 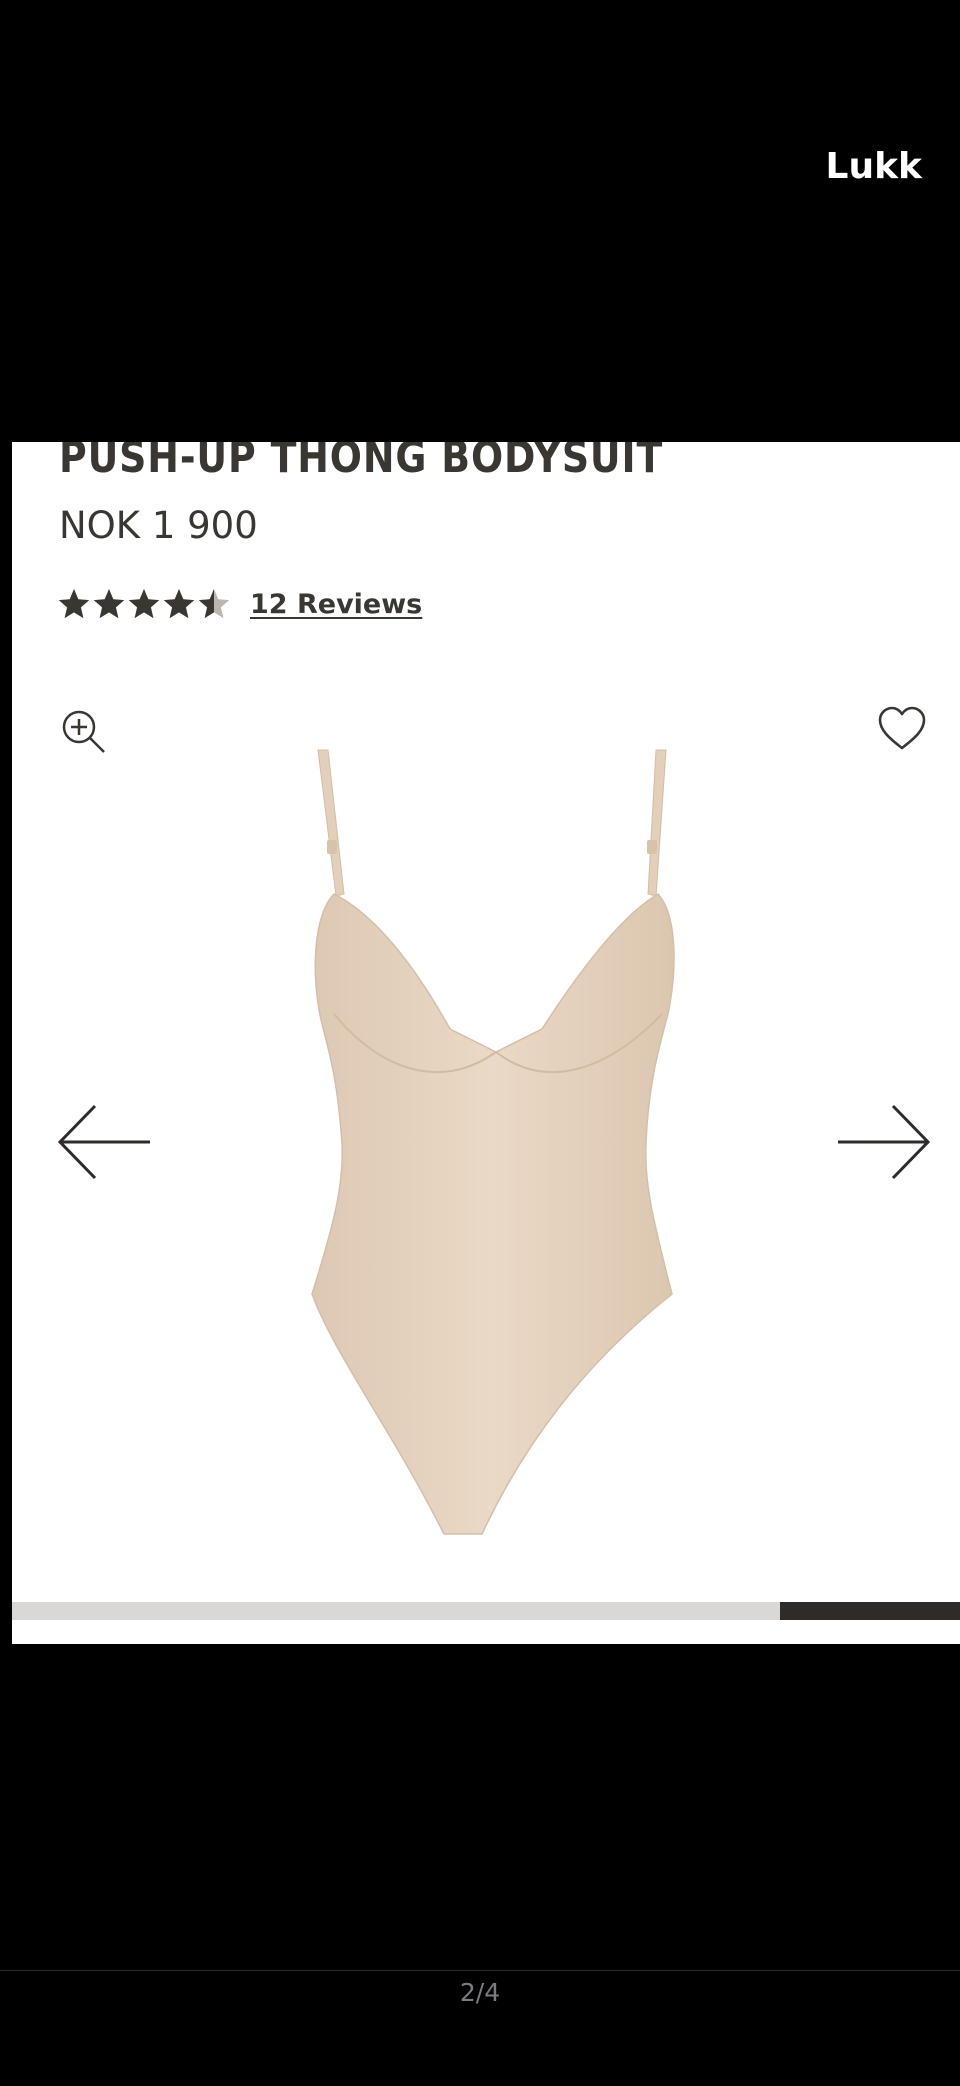 What do you see at coordinates (869, 1611) in the screenshot?
I see `image-progress-fill` at bounding box center [869, 1611].